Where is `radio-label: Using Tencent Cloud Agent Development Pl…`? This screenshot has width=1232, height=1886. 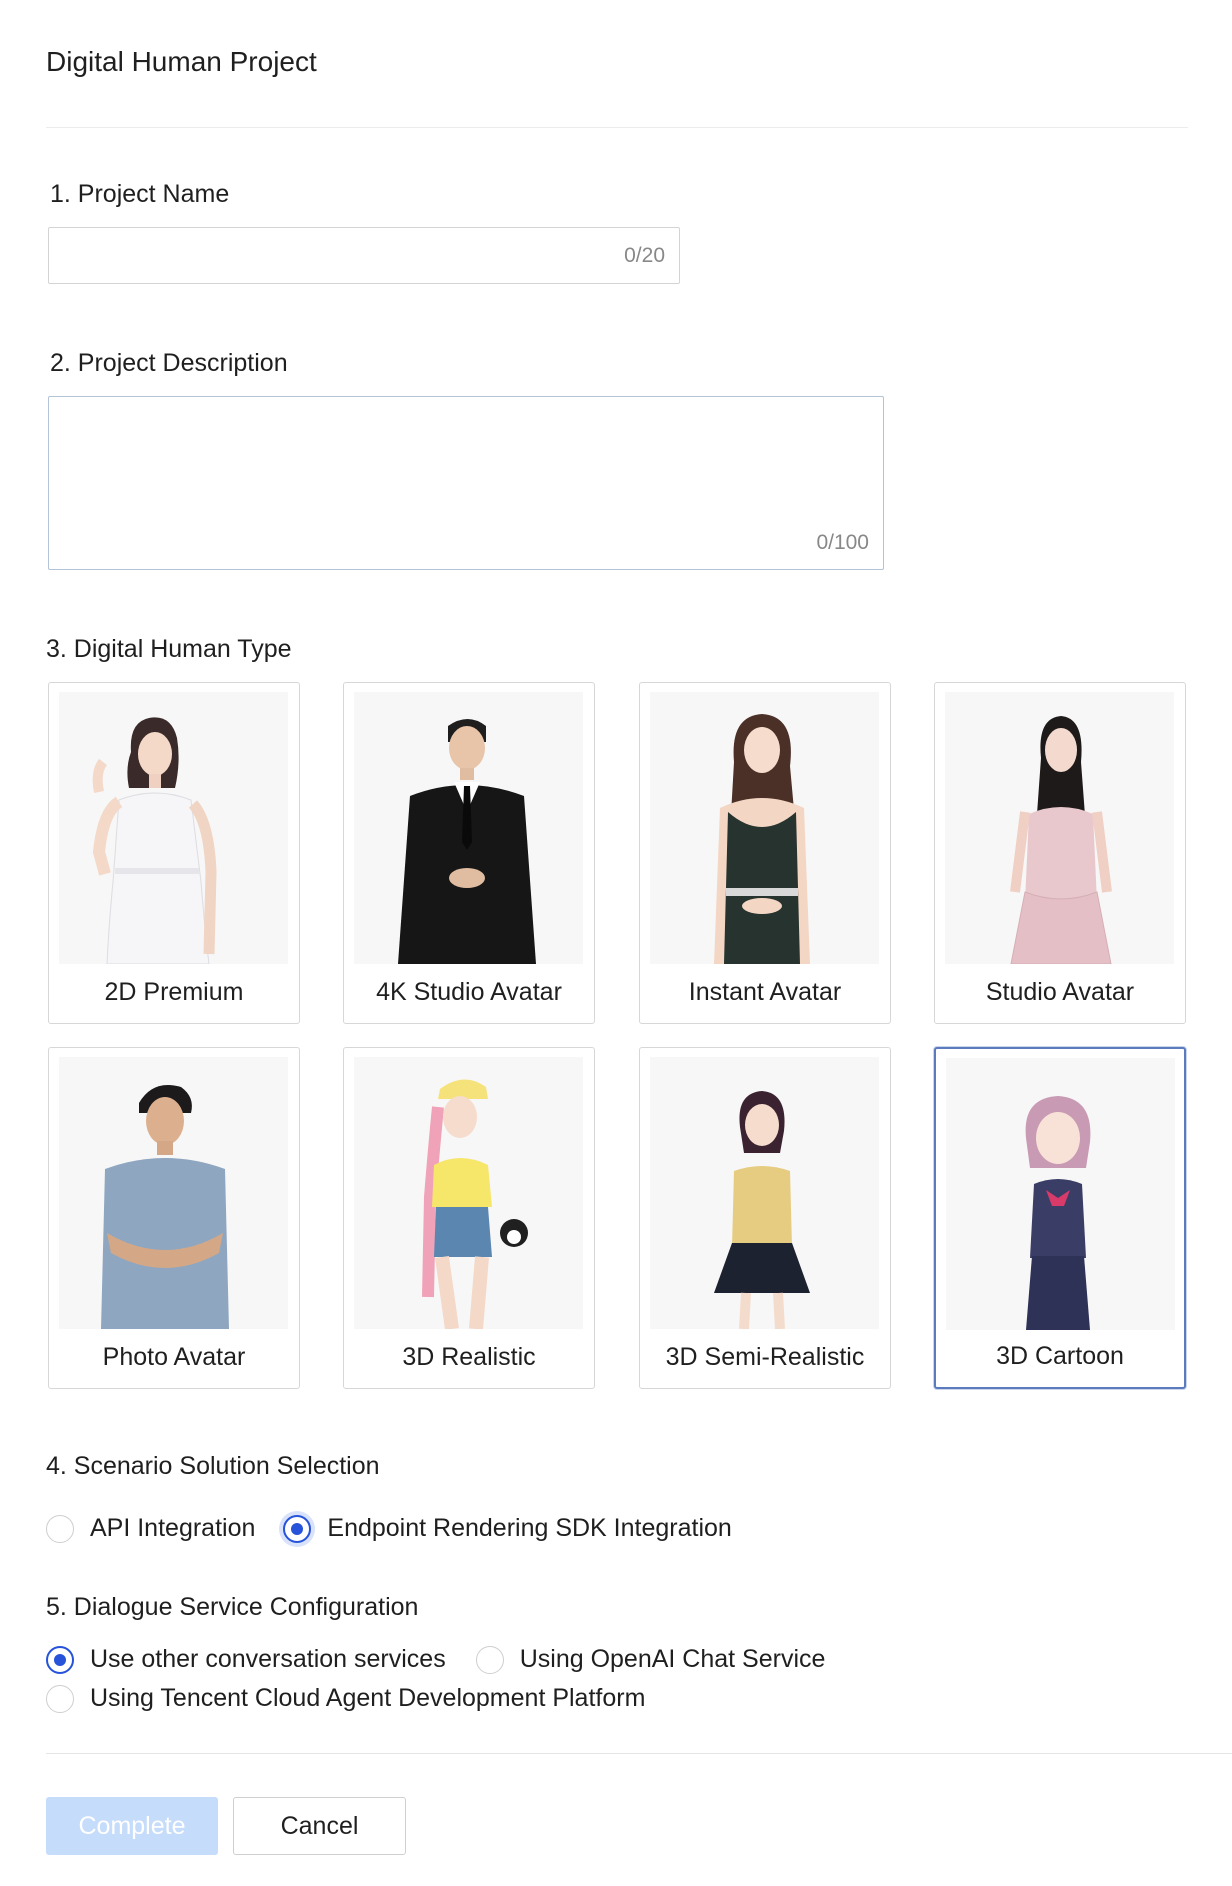
radio-label: Using Tencent Cloud Agent Development Pl… is located at coordinates (368, 1698).